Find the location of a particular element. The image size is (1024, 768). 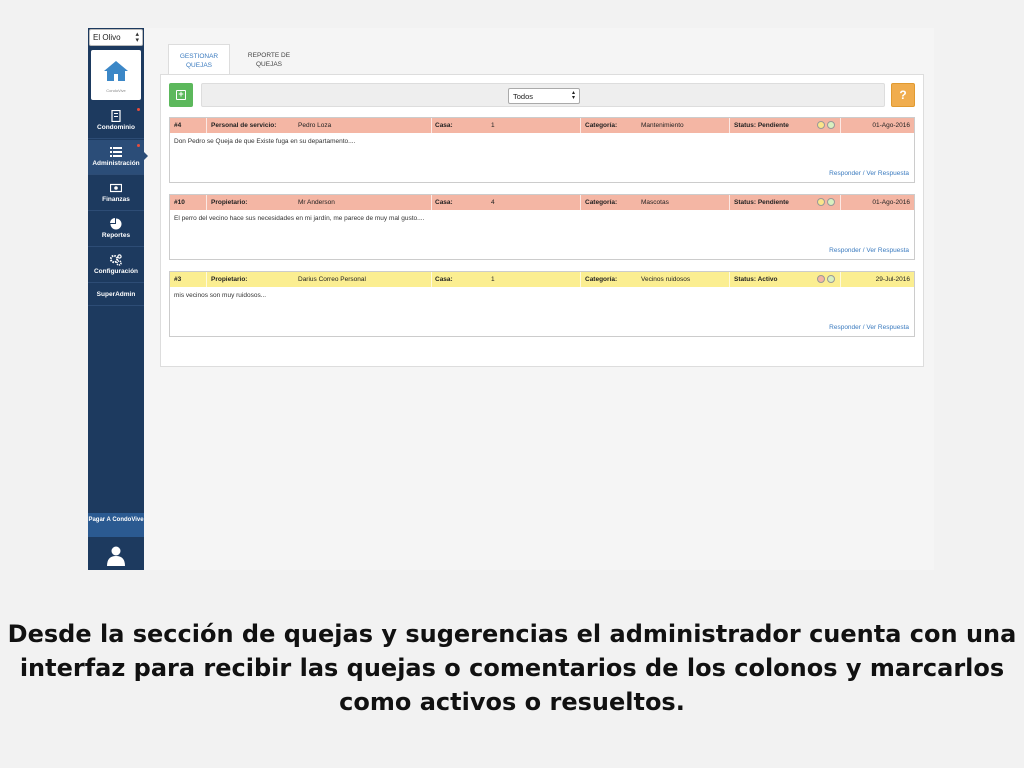

tab-gestionar-quejas: GESTIONAR QUEJAS is located at coordinates (199, 59).